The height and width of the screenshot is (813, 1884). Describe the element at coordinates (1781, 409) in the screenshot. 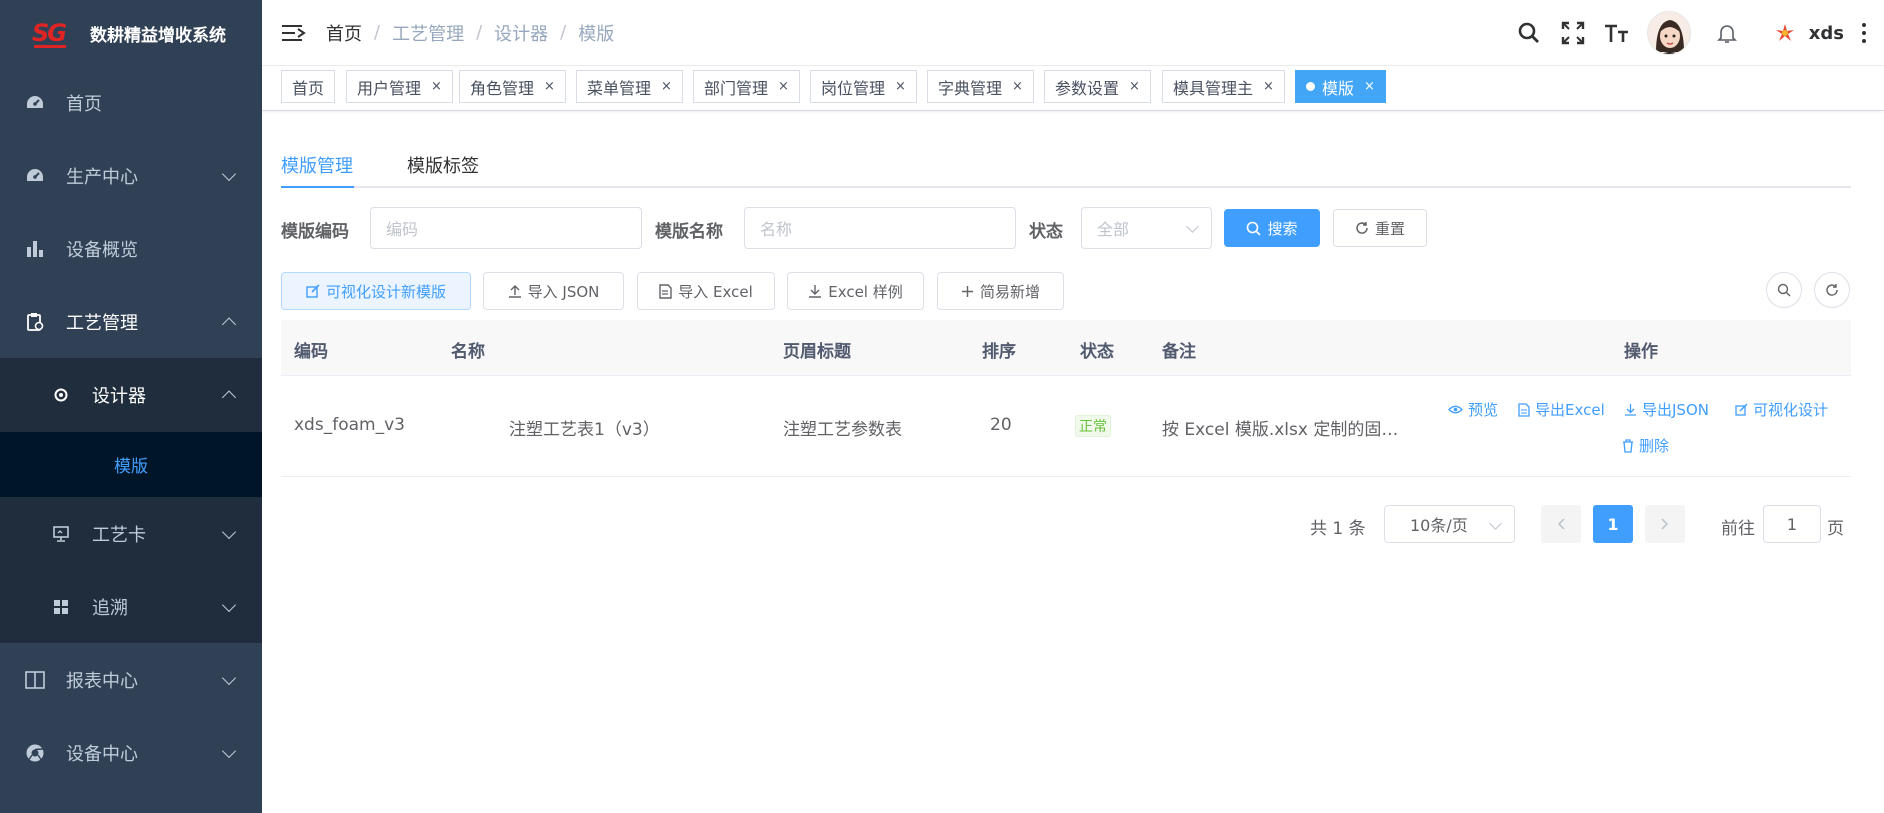

I see `visual-design-link: 可视化设计` at that location.